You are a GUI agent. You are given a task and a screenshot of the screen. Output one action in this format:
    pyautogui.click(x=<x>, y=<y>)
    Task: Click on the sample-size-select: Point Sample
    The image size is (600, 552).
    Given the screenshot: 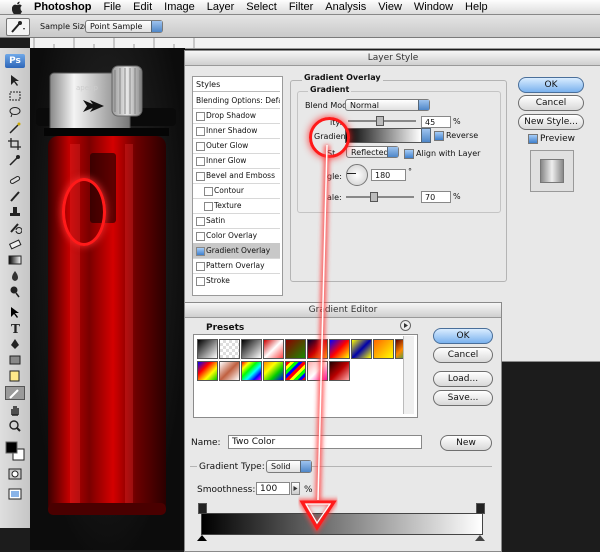 What is the action you would take?
    pyautogui.click(x=124, y=26)
    